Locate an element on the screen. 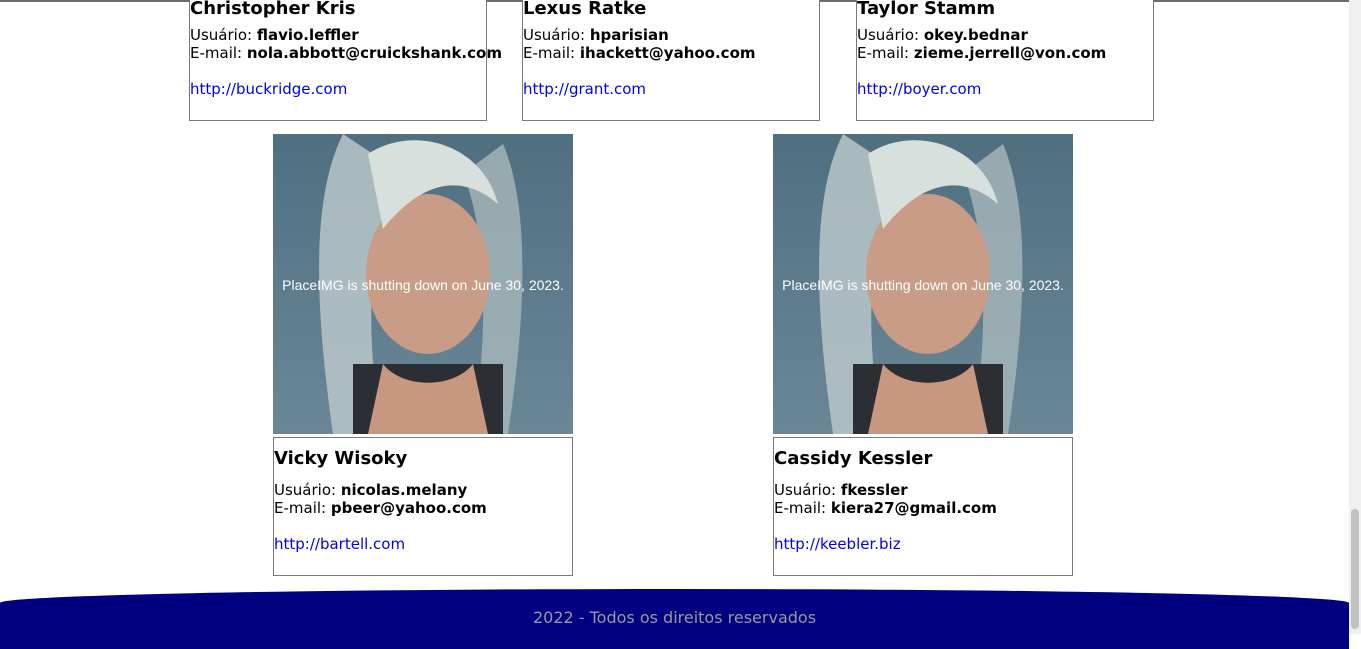 The height and width of the screenshot is (649, 1361). user-name: Lexus Ratke is located at coordinates (585, 9).